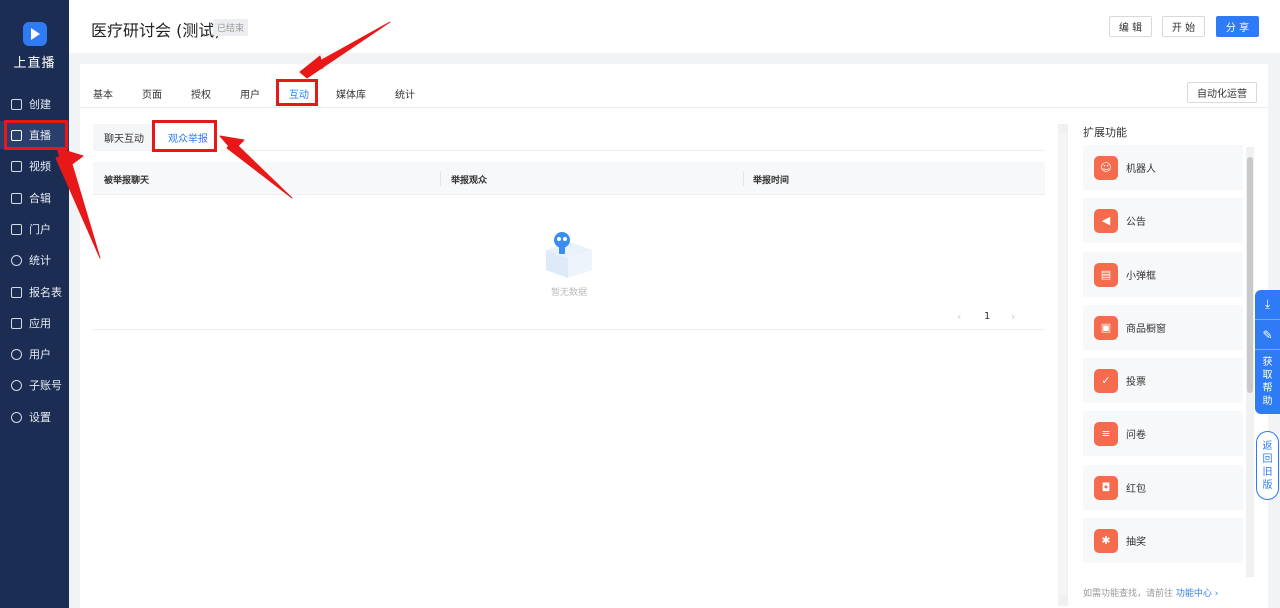  I want to click on extension-label: 问卷, so click(1136, 435).